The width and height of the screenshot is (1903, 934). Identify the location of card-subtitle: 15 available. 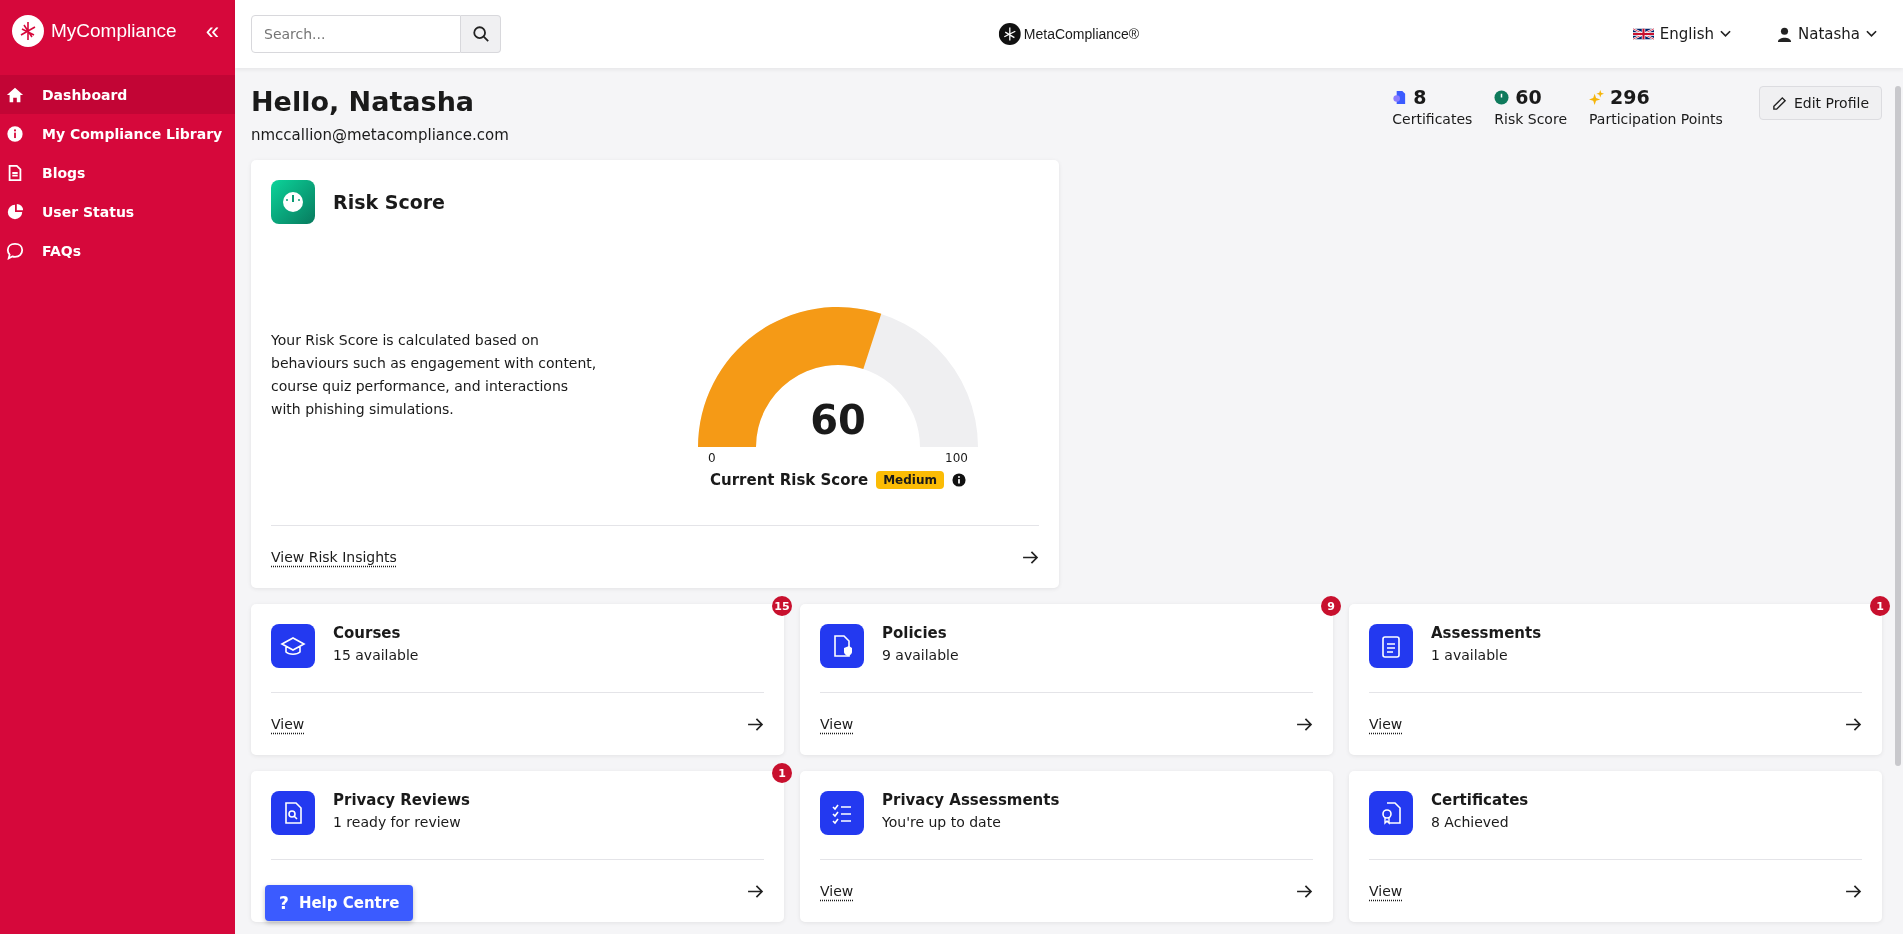
(376, 655).